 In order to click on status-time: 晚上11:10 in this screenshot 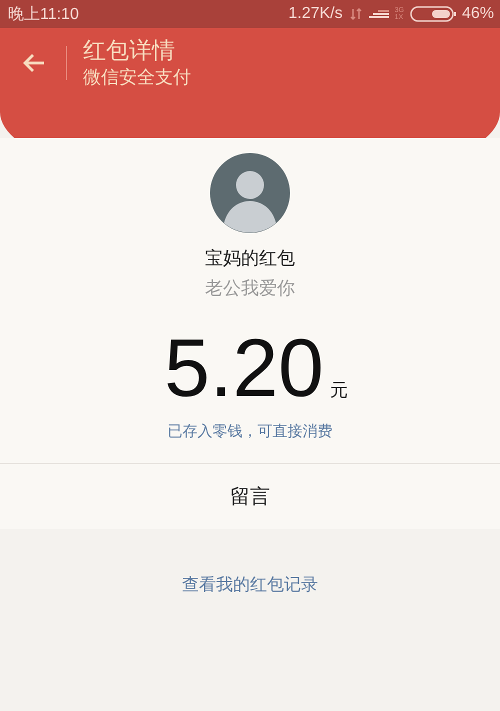, I will do `click(43, 14)`.